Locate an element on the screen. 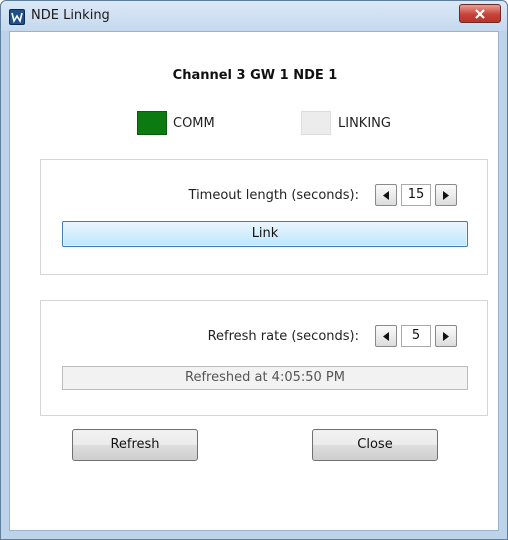 This screenshot has height=540, width=508. timeout-decrement-button is located at coordinates (386, 195).